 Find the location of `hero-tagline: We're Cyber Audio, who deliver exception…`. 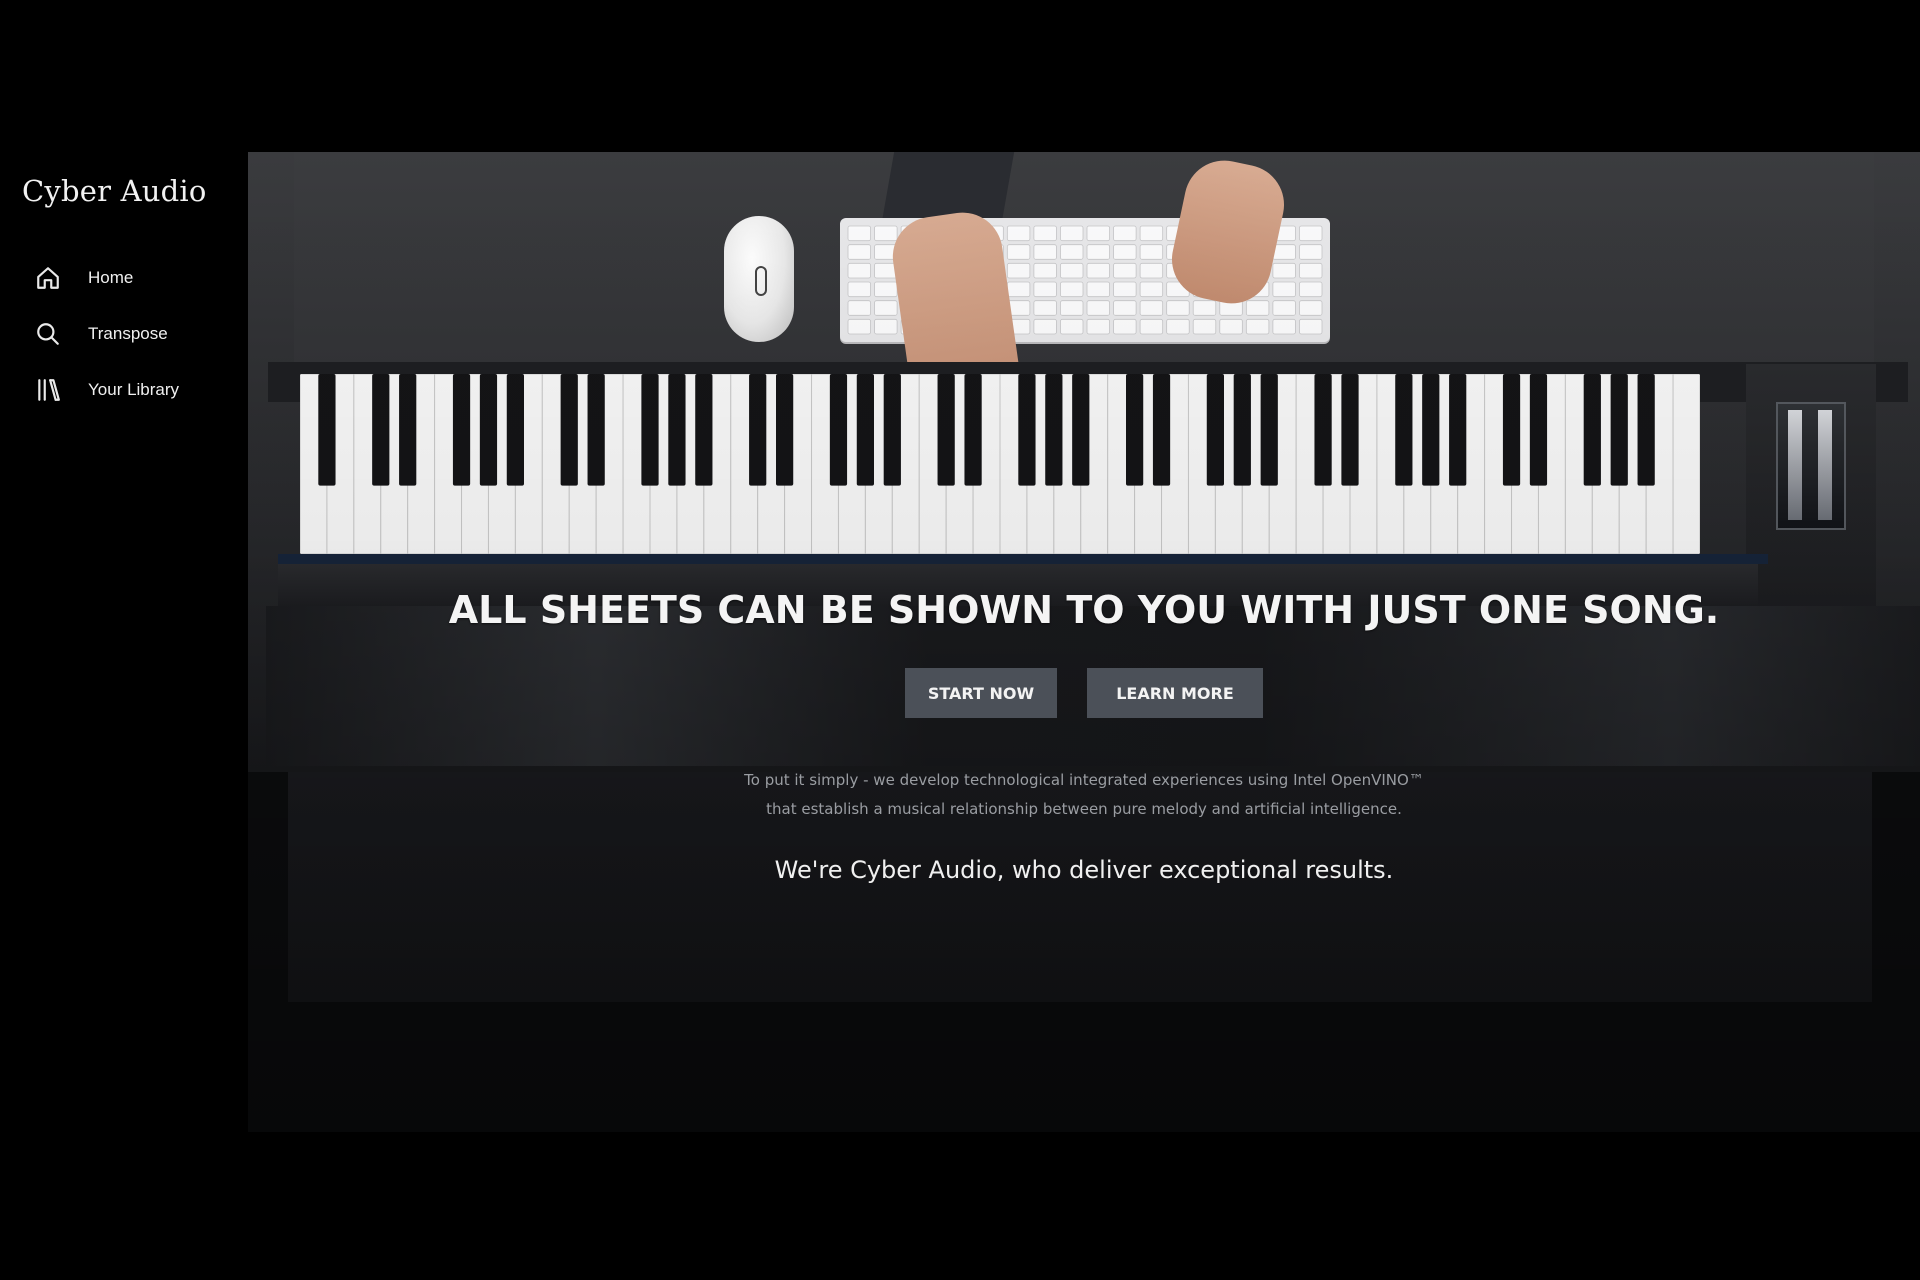

hero-tagline: We're Cyber Audio, who deliver exception… is located at coordinates (1084, 870).